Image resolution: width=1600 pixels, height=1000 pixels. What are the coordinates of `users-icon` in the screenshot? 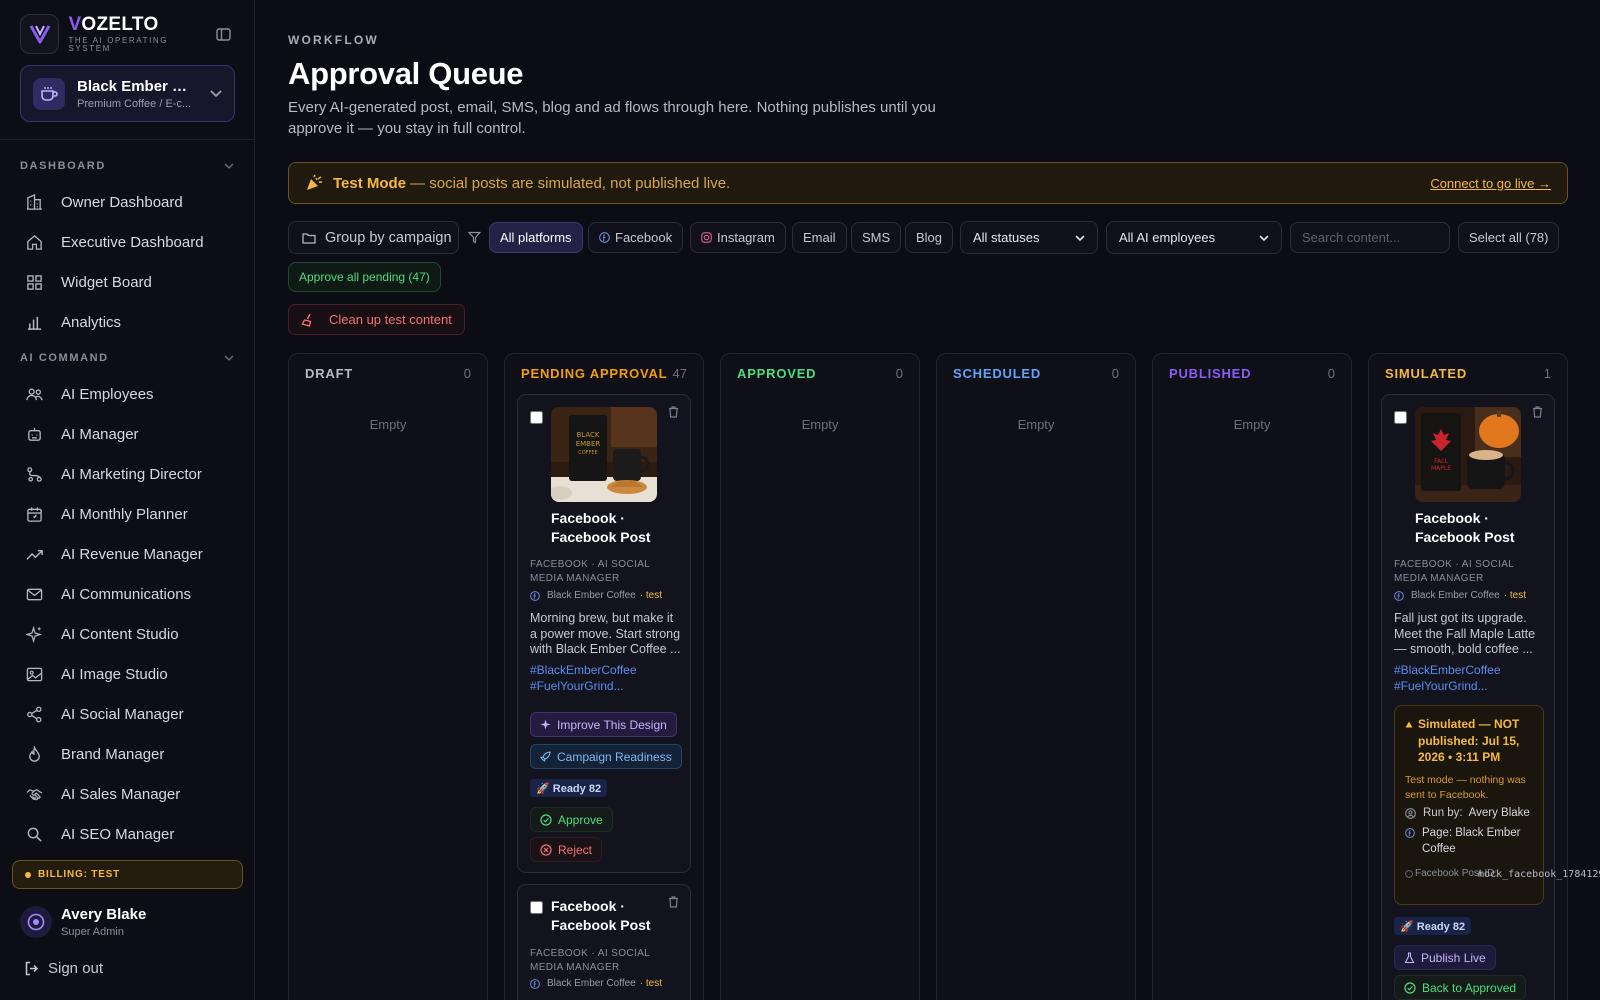 It's located at (34, 394).